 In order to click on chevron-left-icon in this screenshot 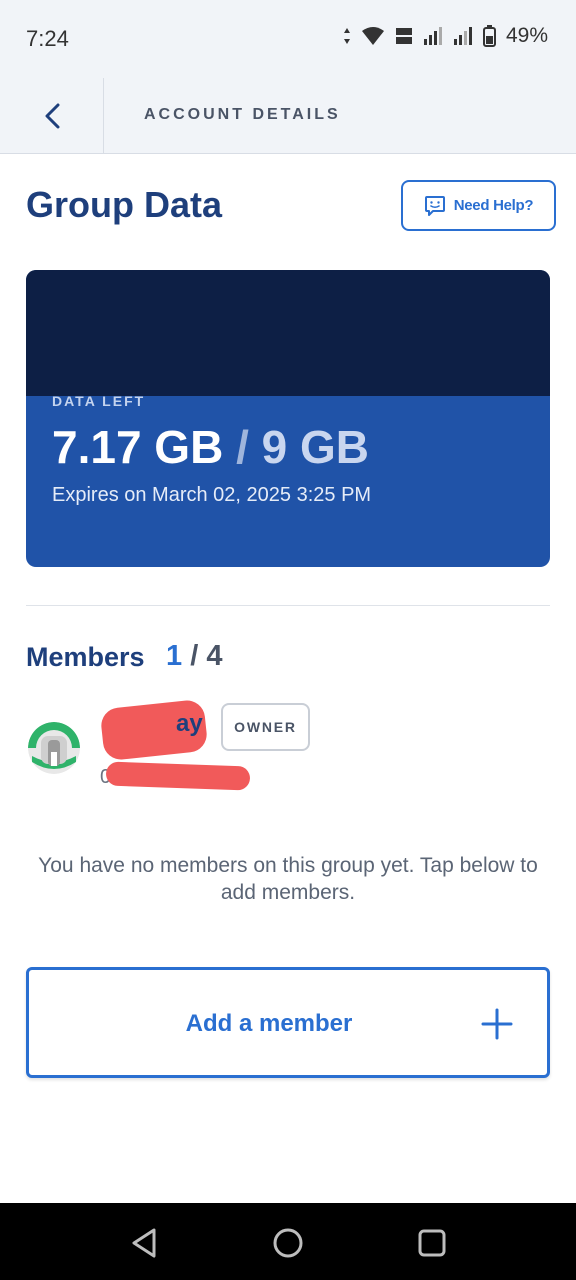, I will do `click(52, 116)`.